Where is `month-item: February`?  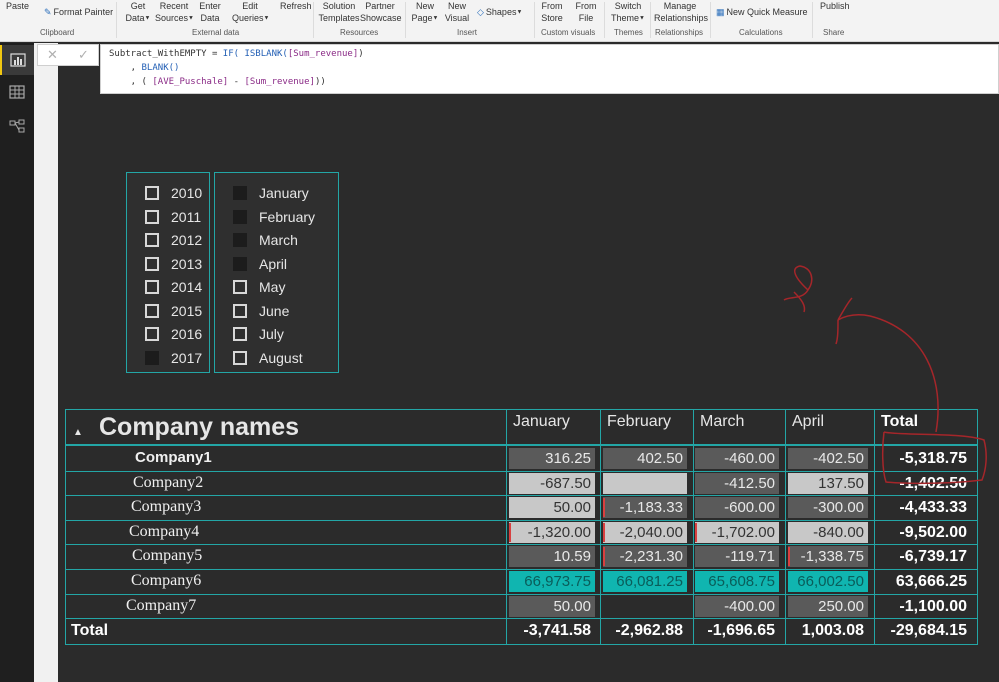 month-item: February is located at coordinates (276, 217).